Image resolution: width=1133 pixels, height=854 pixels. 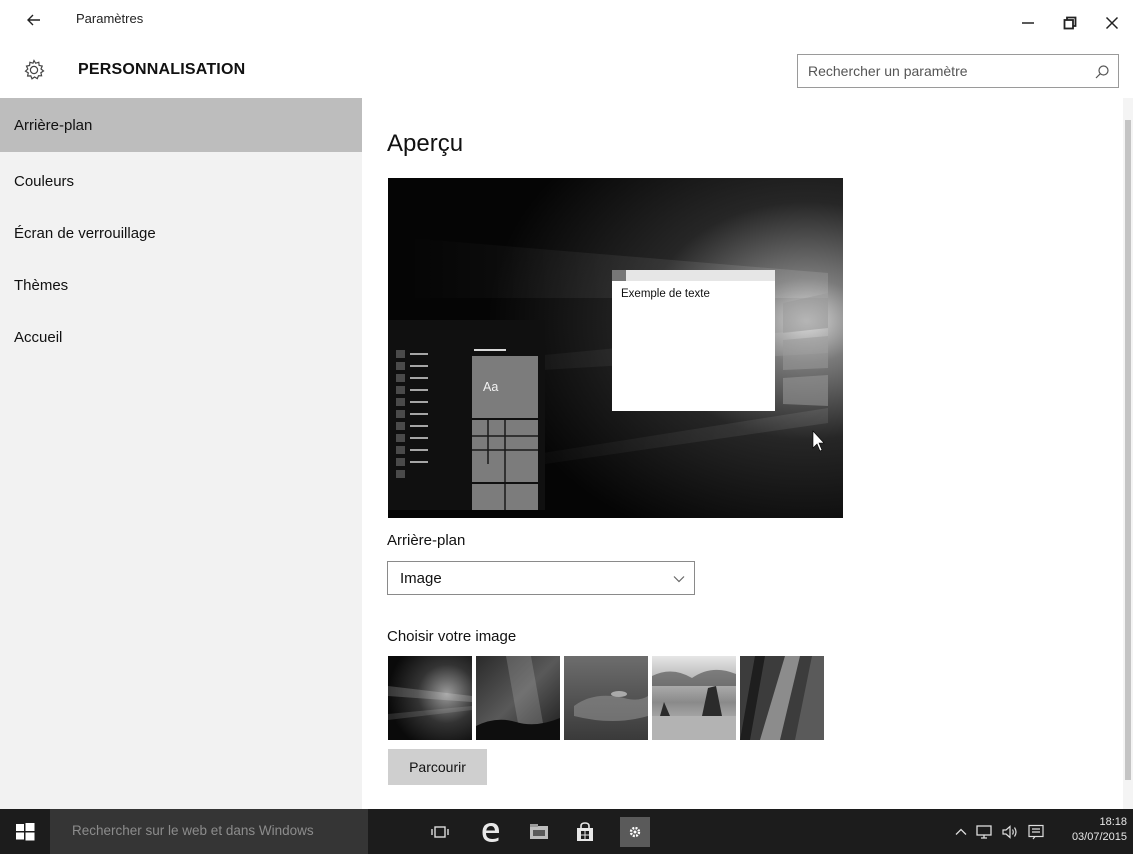 What do you see at coordinates (566, 23) in the screenshot?
I see `title-bar: Paramètres` at bounding box center [566, 23].